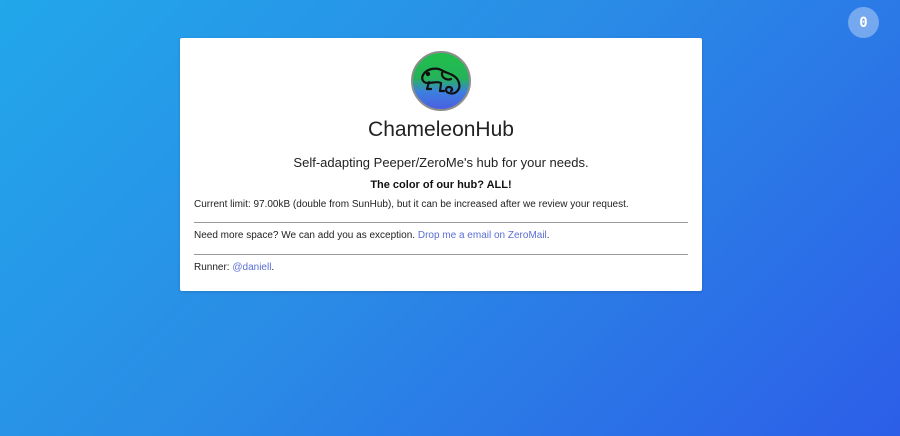 The image size is (900, 436). I want to click on runner-label: Runner:, so click(213, 267).